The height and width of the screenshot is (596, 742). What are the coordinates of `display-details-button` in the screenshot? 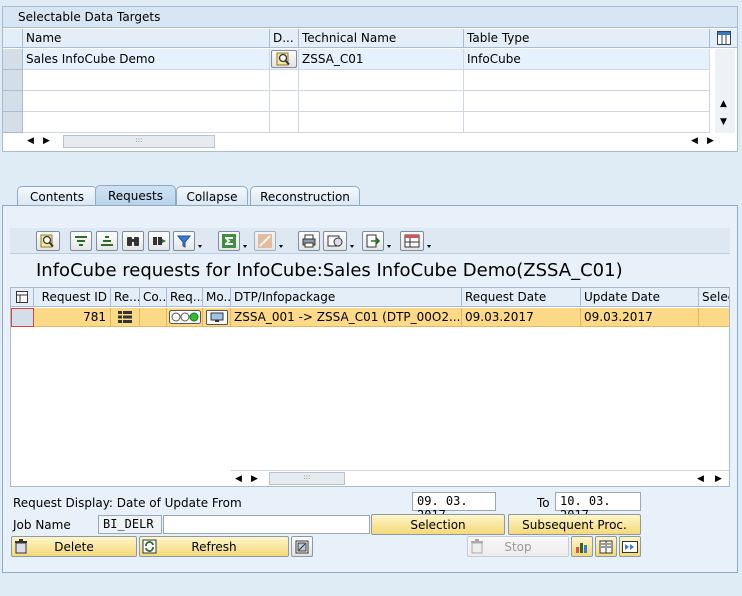 It's located at (284, 59).